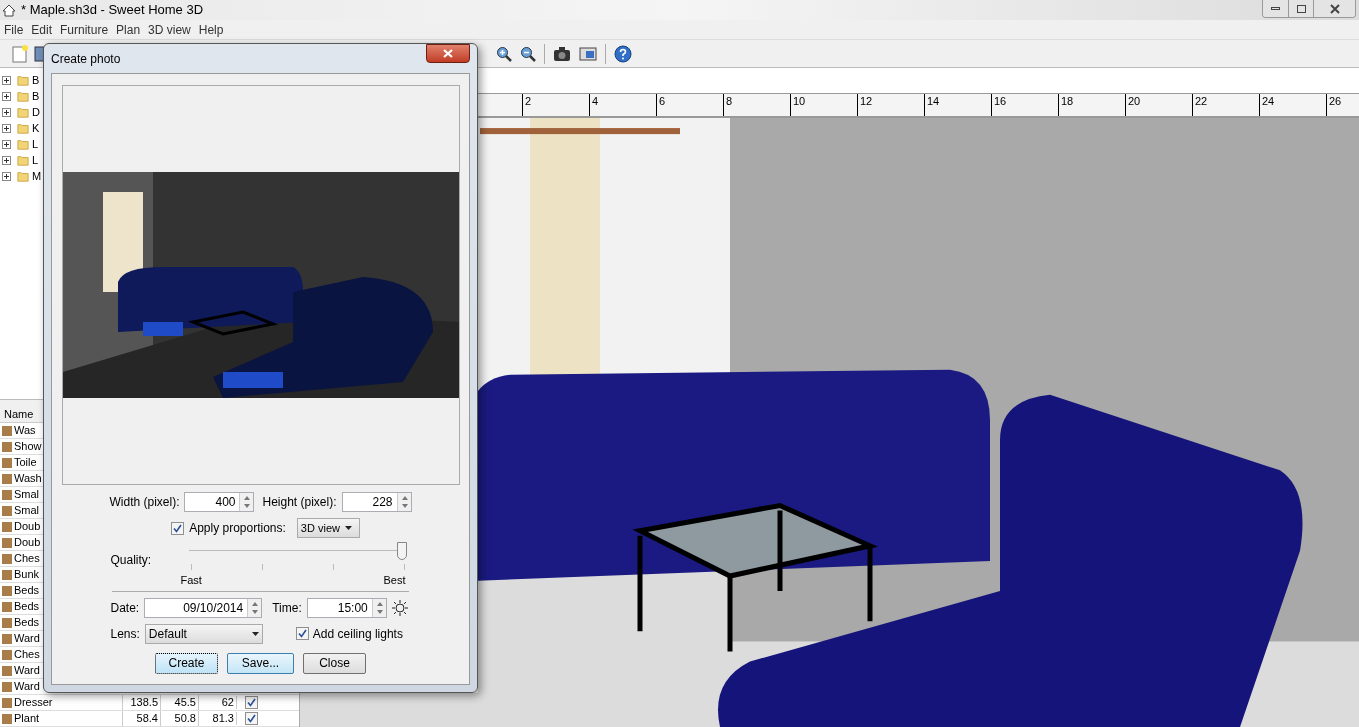  What do you see at coordinates (25, 462) in the screenshot?
I see `table-cell-text: Toile` at bounding box center [25, 462].